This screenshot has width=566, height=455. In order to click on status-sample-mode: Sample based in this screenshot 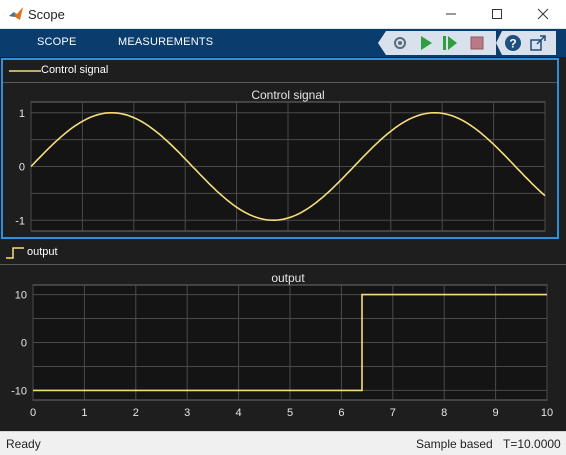, I will do `click(454, 444)`.